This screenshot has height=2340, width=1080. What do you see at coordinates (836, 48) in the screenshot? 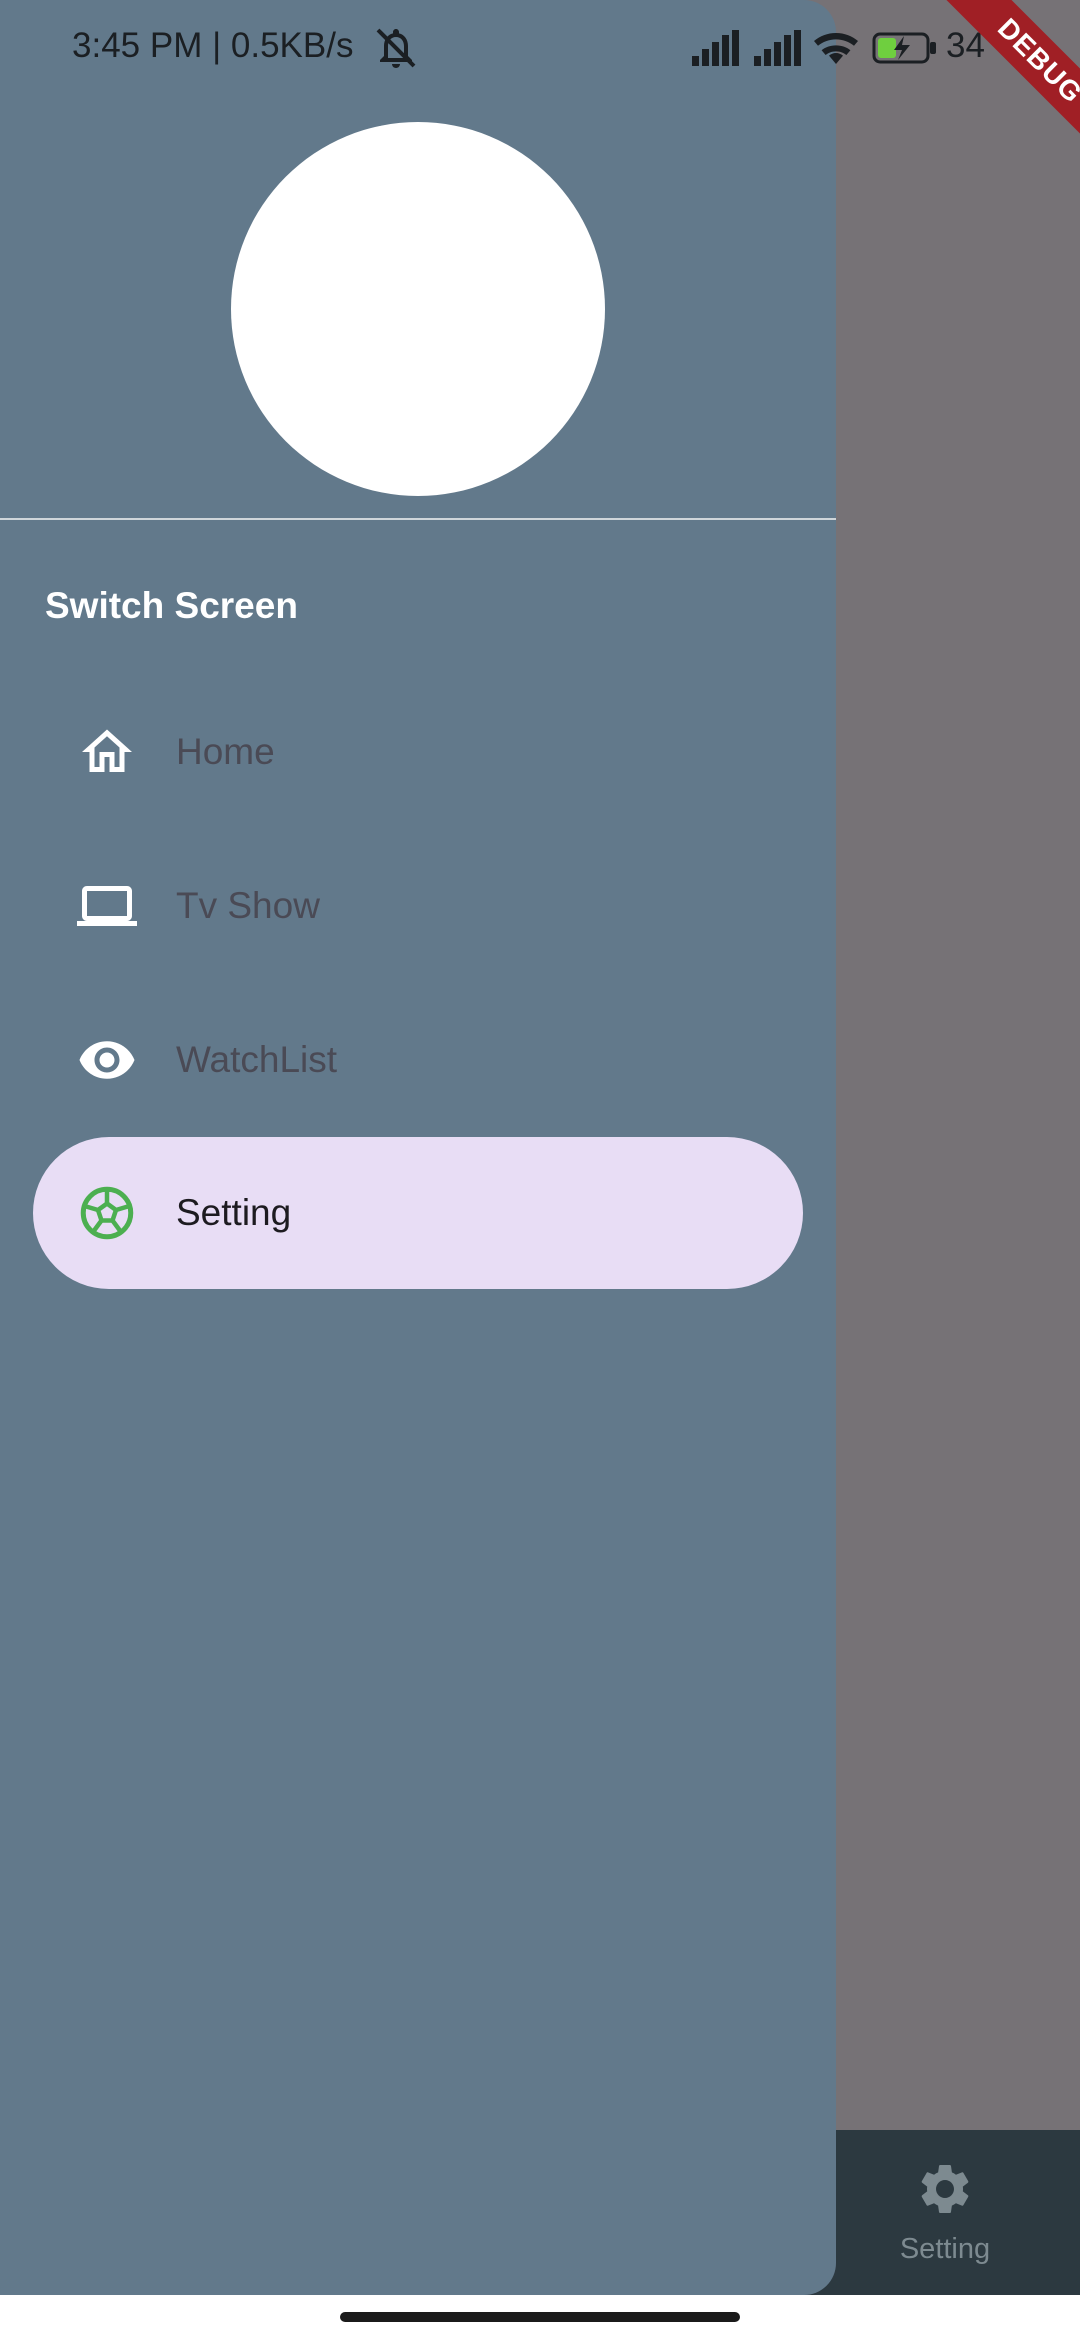
I see `wifi-icon` at bounding box center [836, 48].